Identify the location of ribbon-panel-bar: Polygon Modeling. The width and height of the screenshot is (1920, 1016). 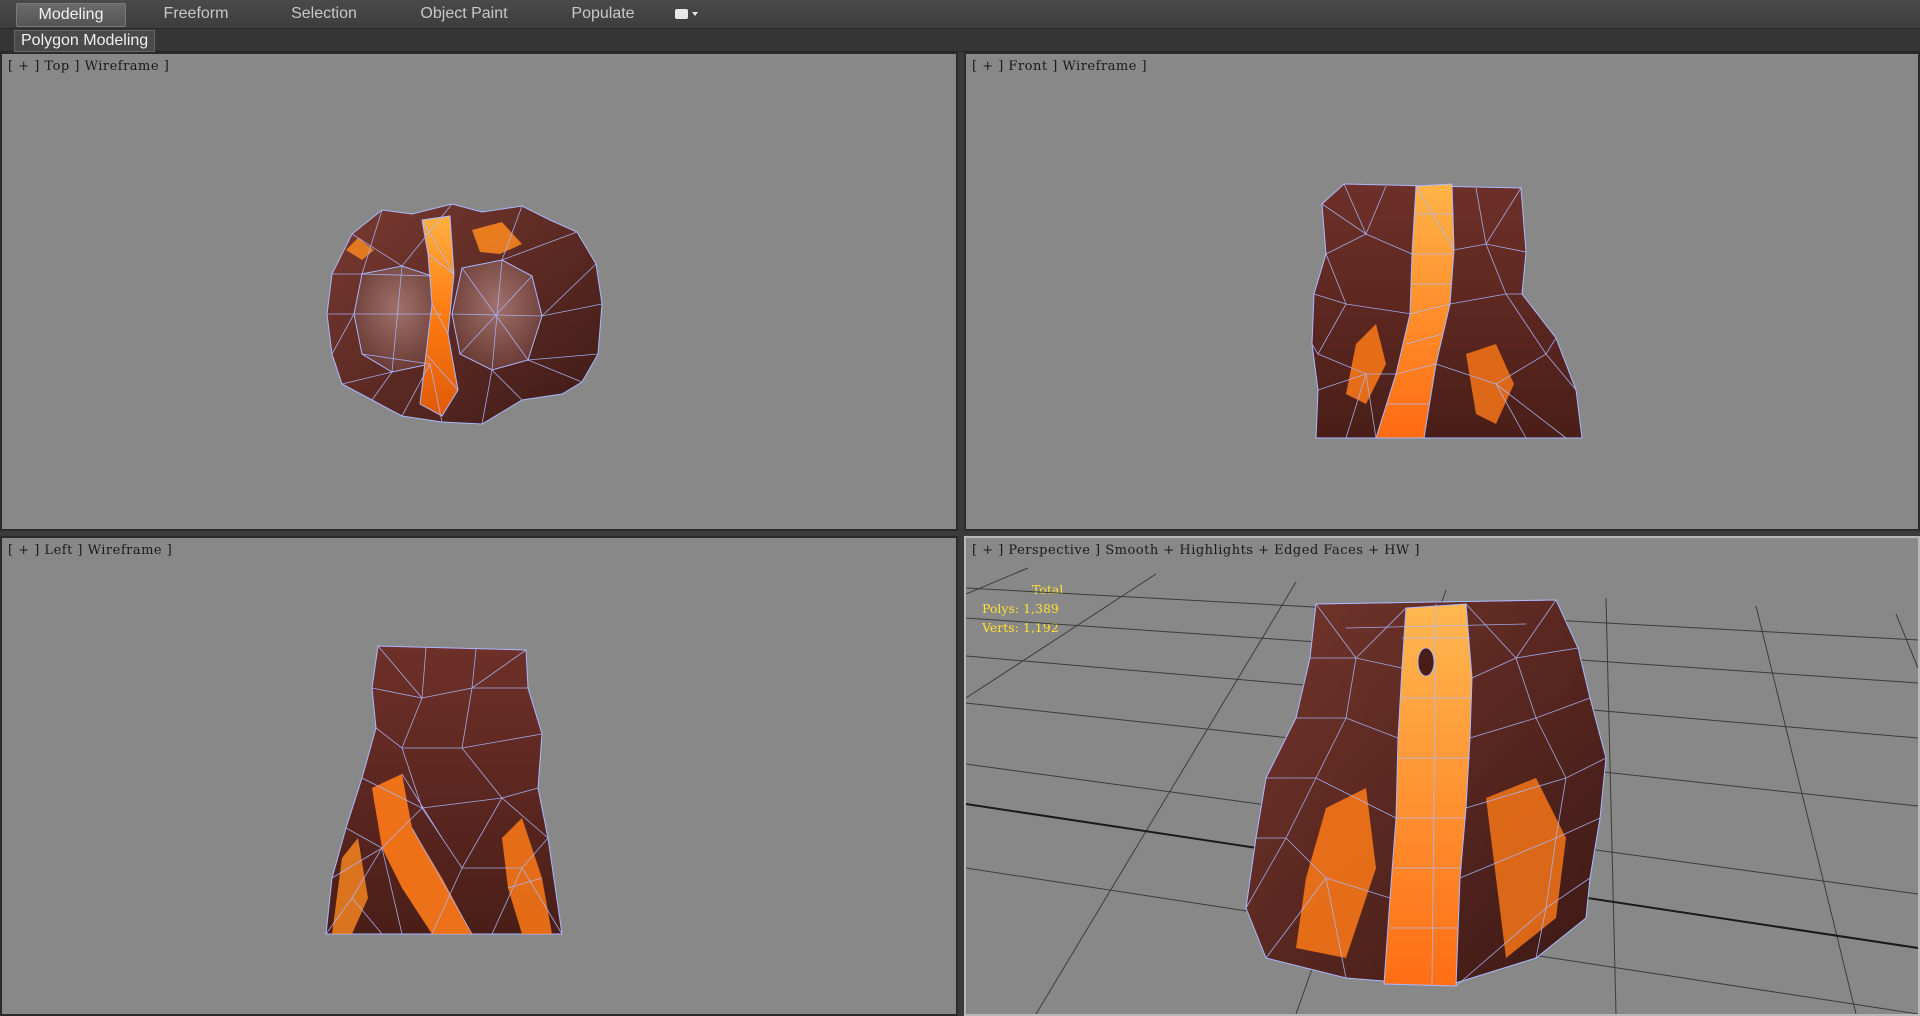
(960, 40).